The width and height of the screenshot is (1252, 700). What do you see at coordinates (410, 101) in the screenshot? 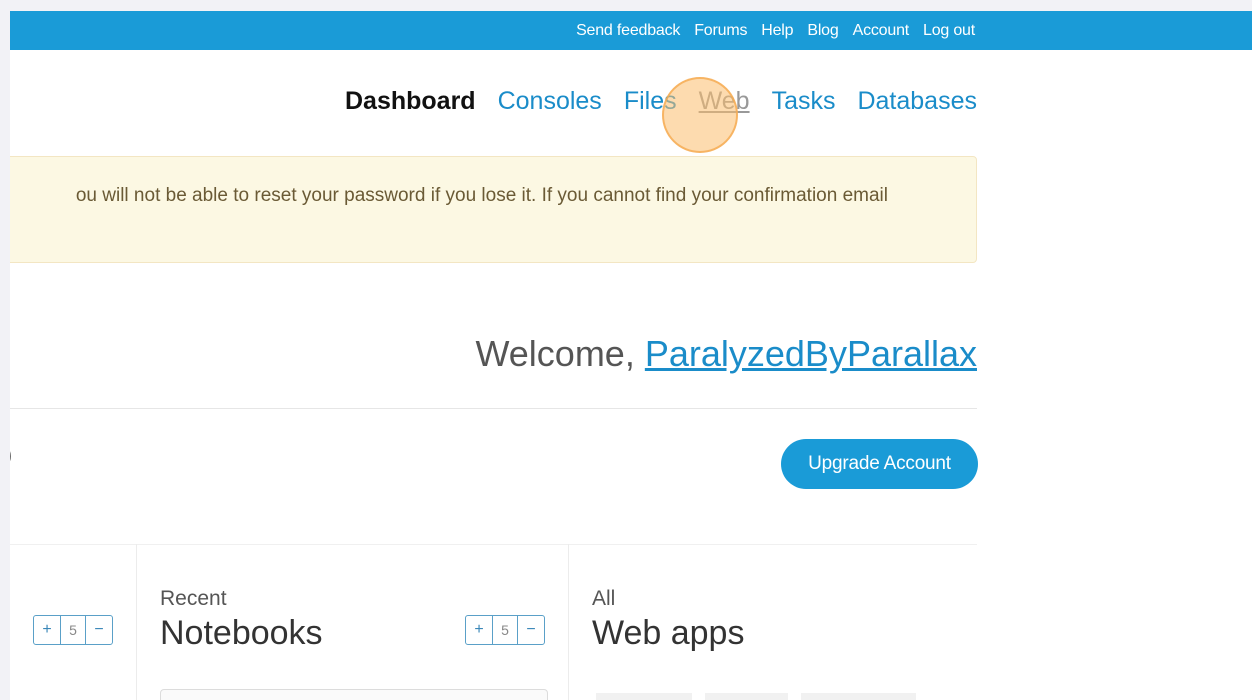
I see `nav-dashboard: Dashboard` at bounding box center [410, 101].